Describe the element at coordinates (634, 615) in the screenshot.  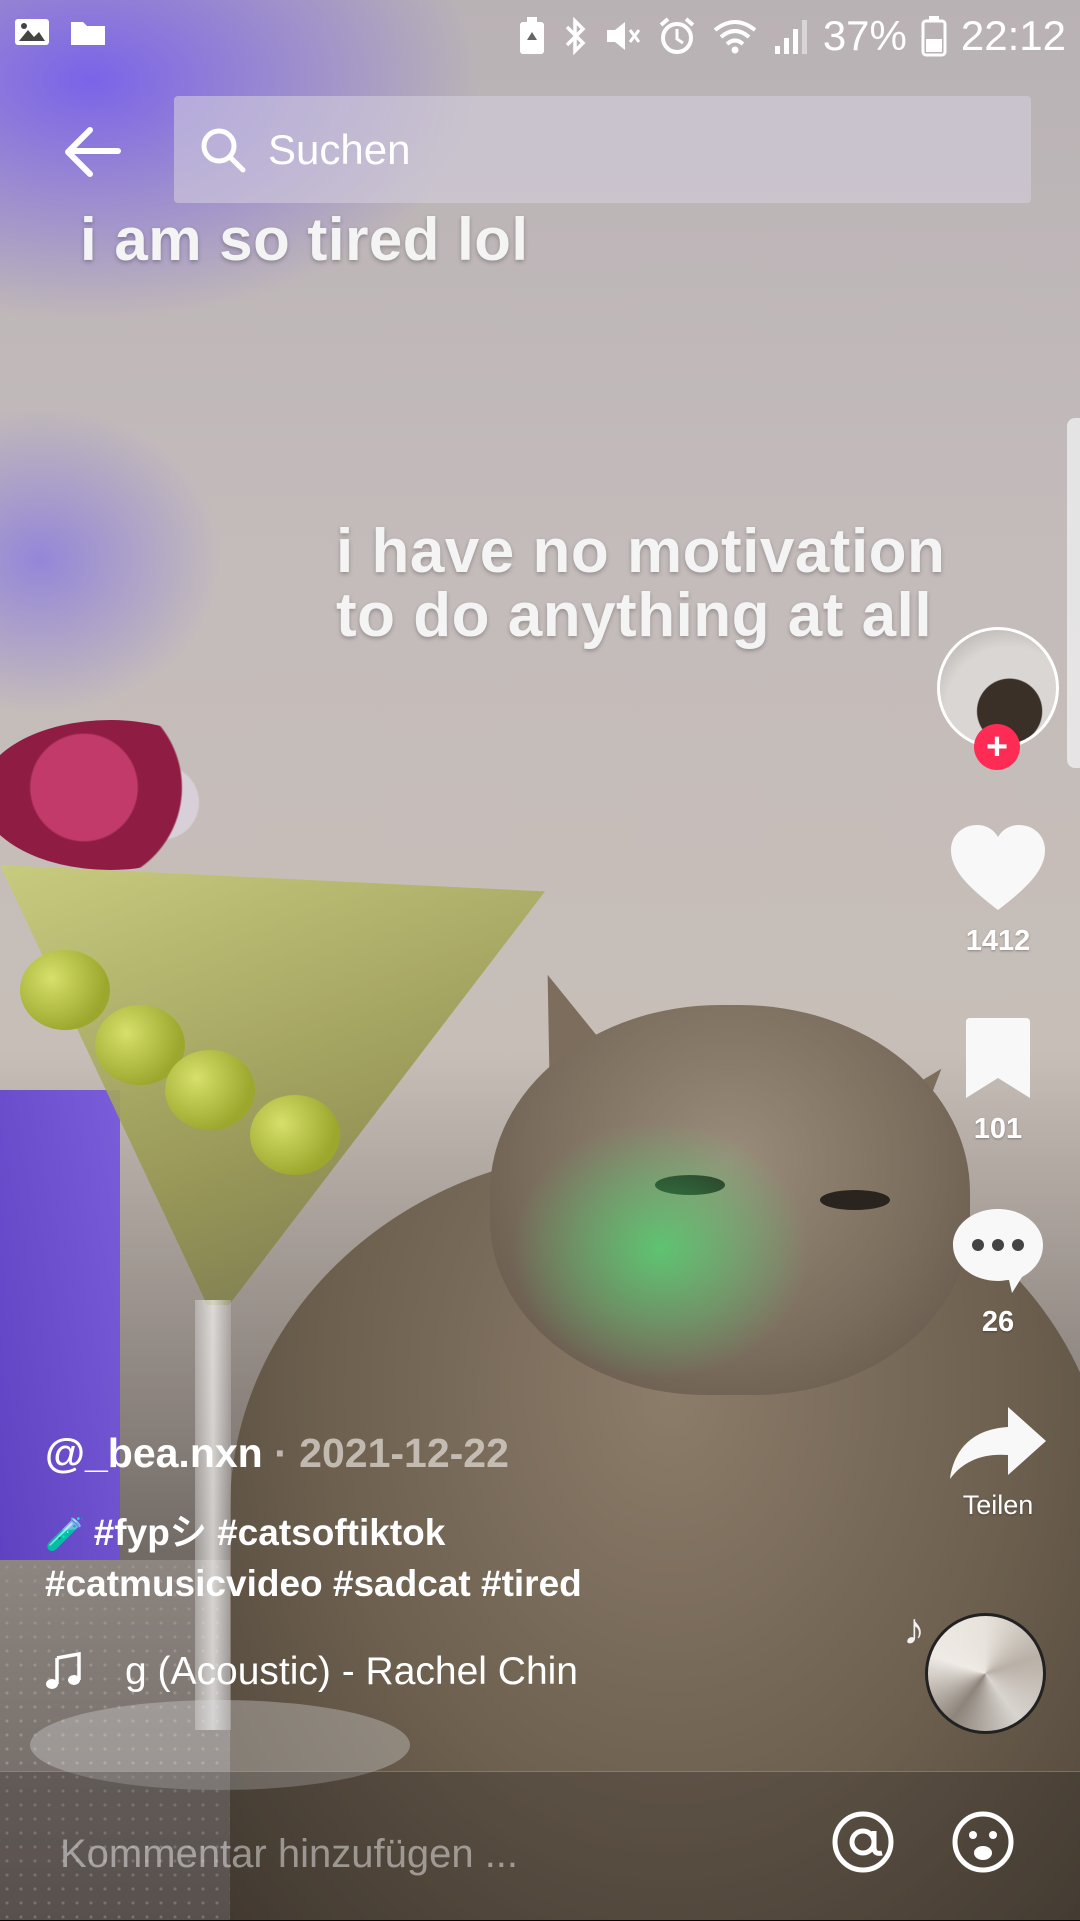
I see `video-overlay-line: to do anything at all` at that location.